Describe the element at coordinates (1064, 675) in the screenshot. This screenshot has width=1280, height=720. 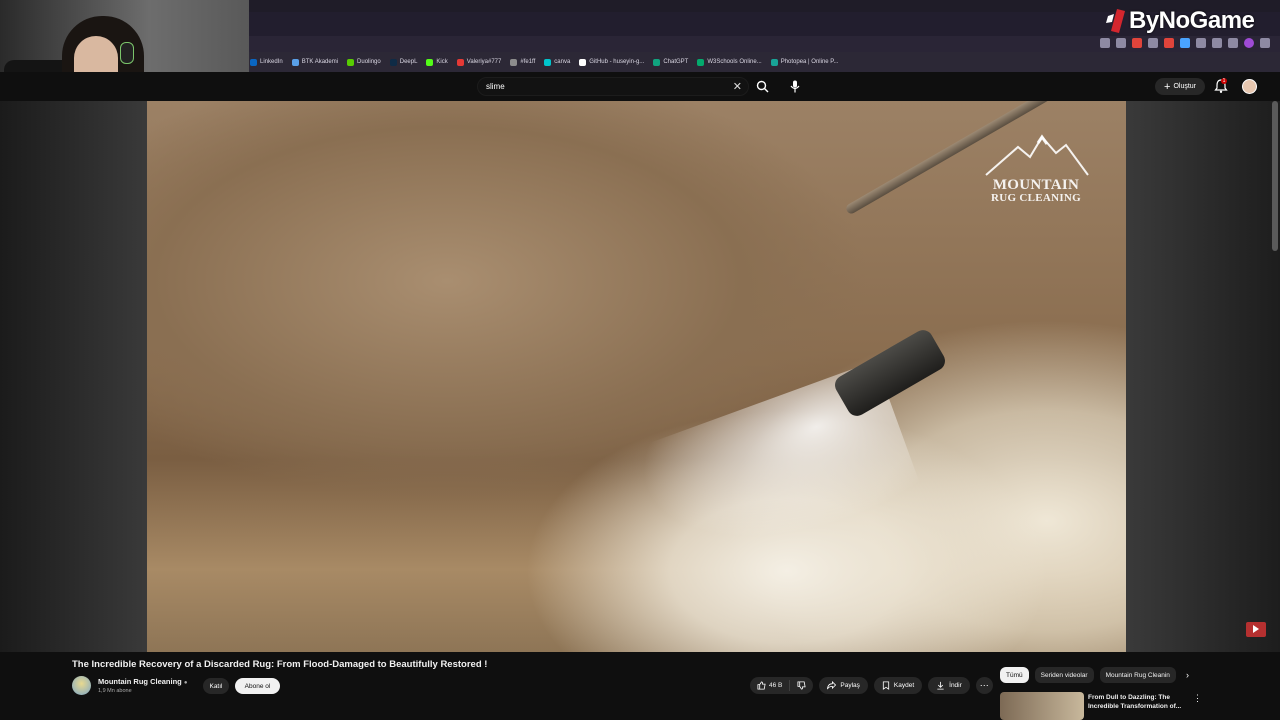
I see `chip-series: Seriden videolar` at that location.